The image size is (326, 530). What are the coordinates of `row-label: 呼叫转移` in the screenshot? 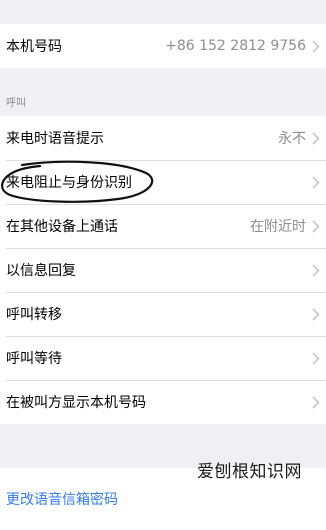 It's located at (34, 315).